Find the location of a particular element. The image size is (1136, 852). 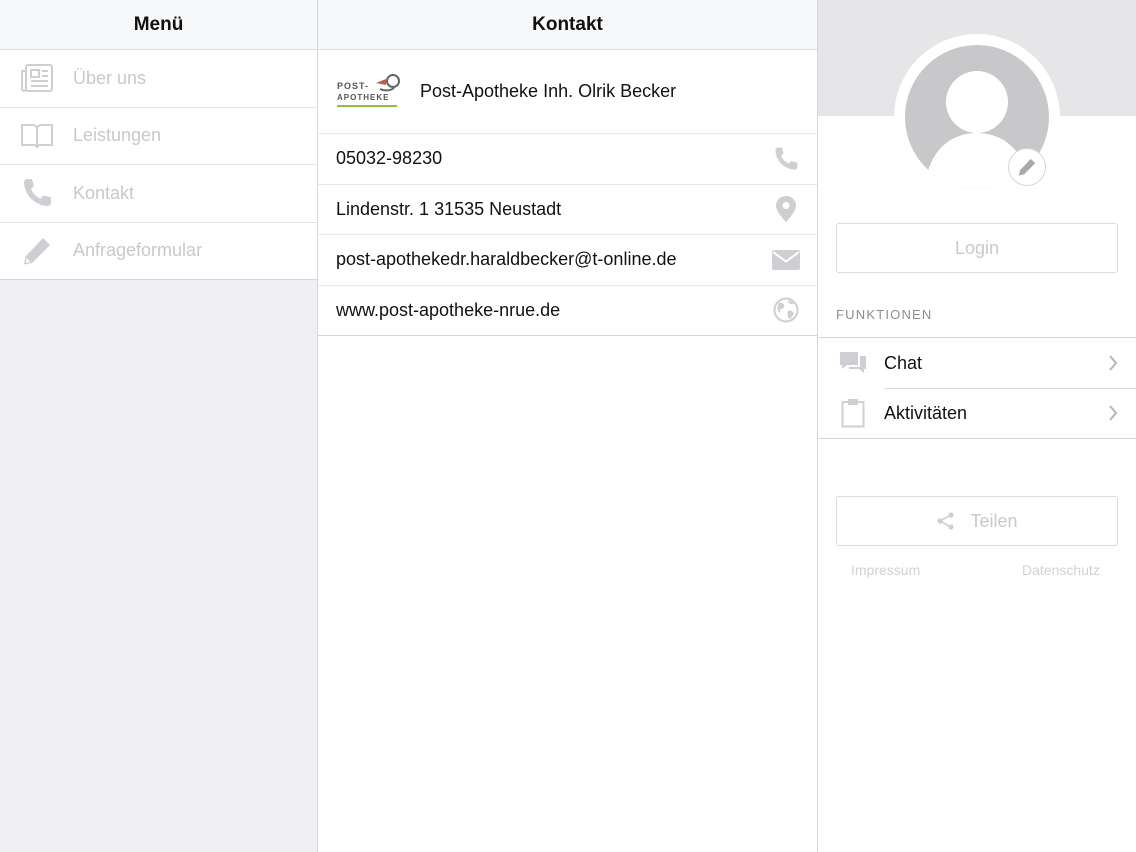

share-label: Teilen is located at coordinates (994, 520).